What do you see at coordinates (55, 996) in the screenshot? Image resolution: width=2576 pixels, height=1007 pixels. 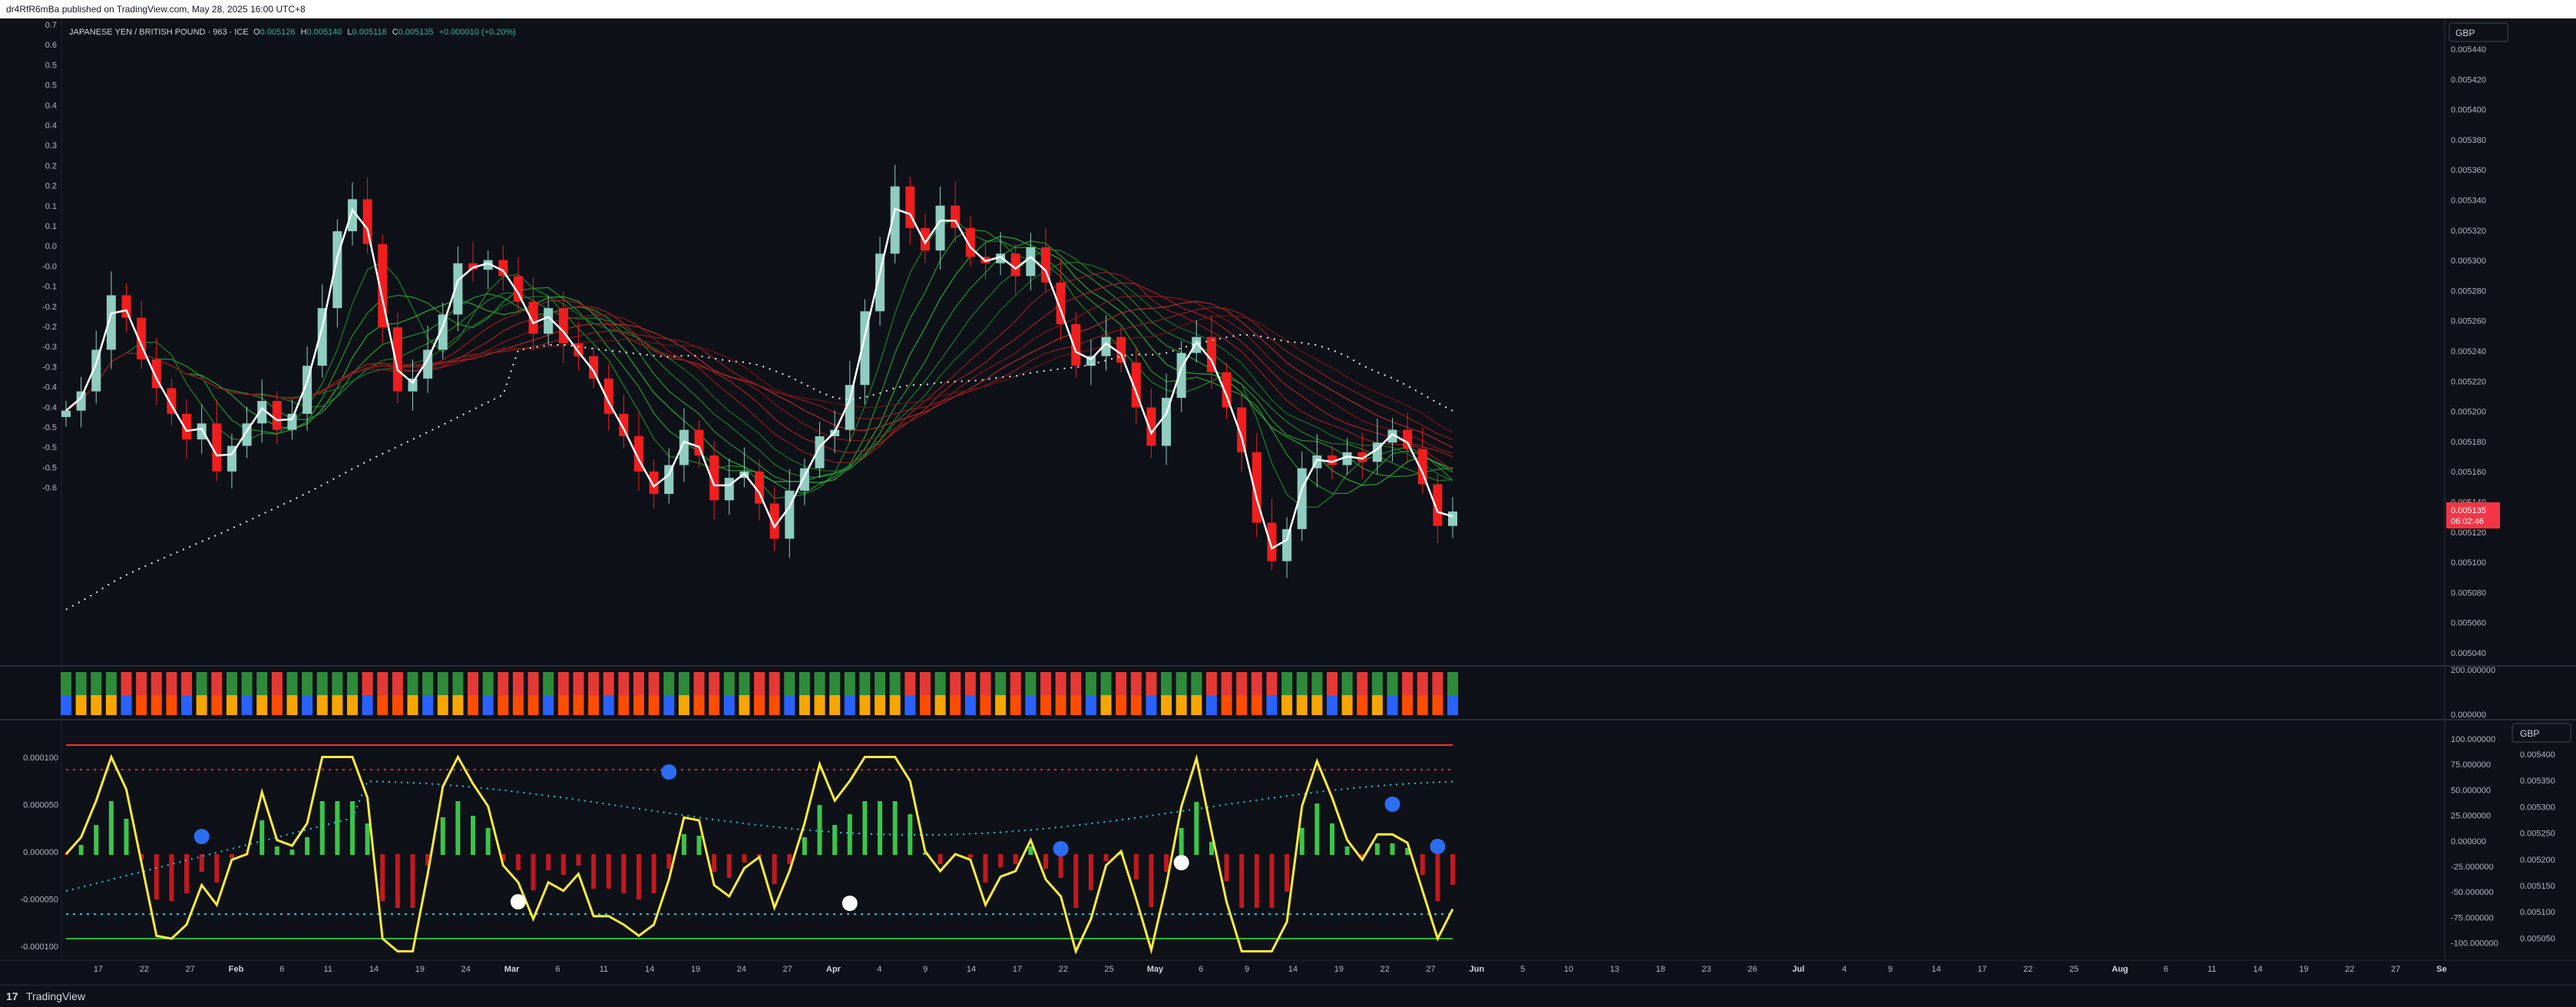 I see `footer-brand: TradingView` at bounding box center [55, 996].